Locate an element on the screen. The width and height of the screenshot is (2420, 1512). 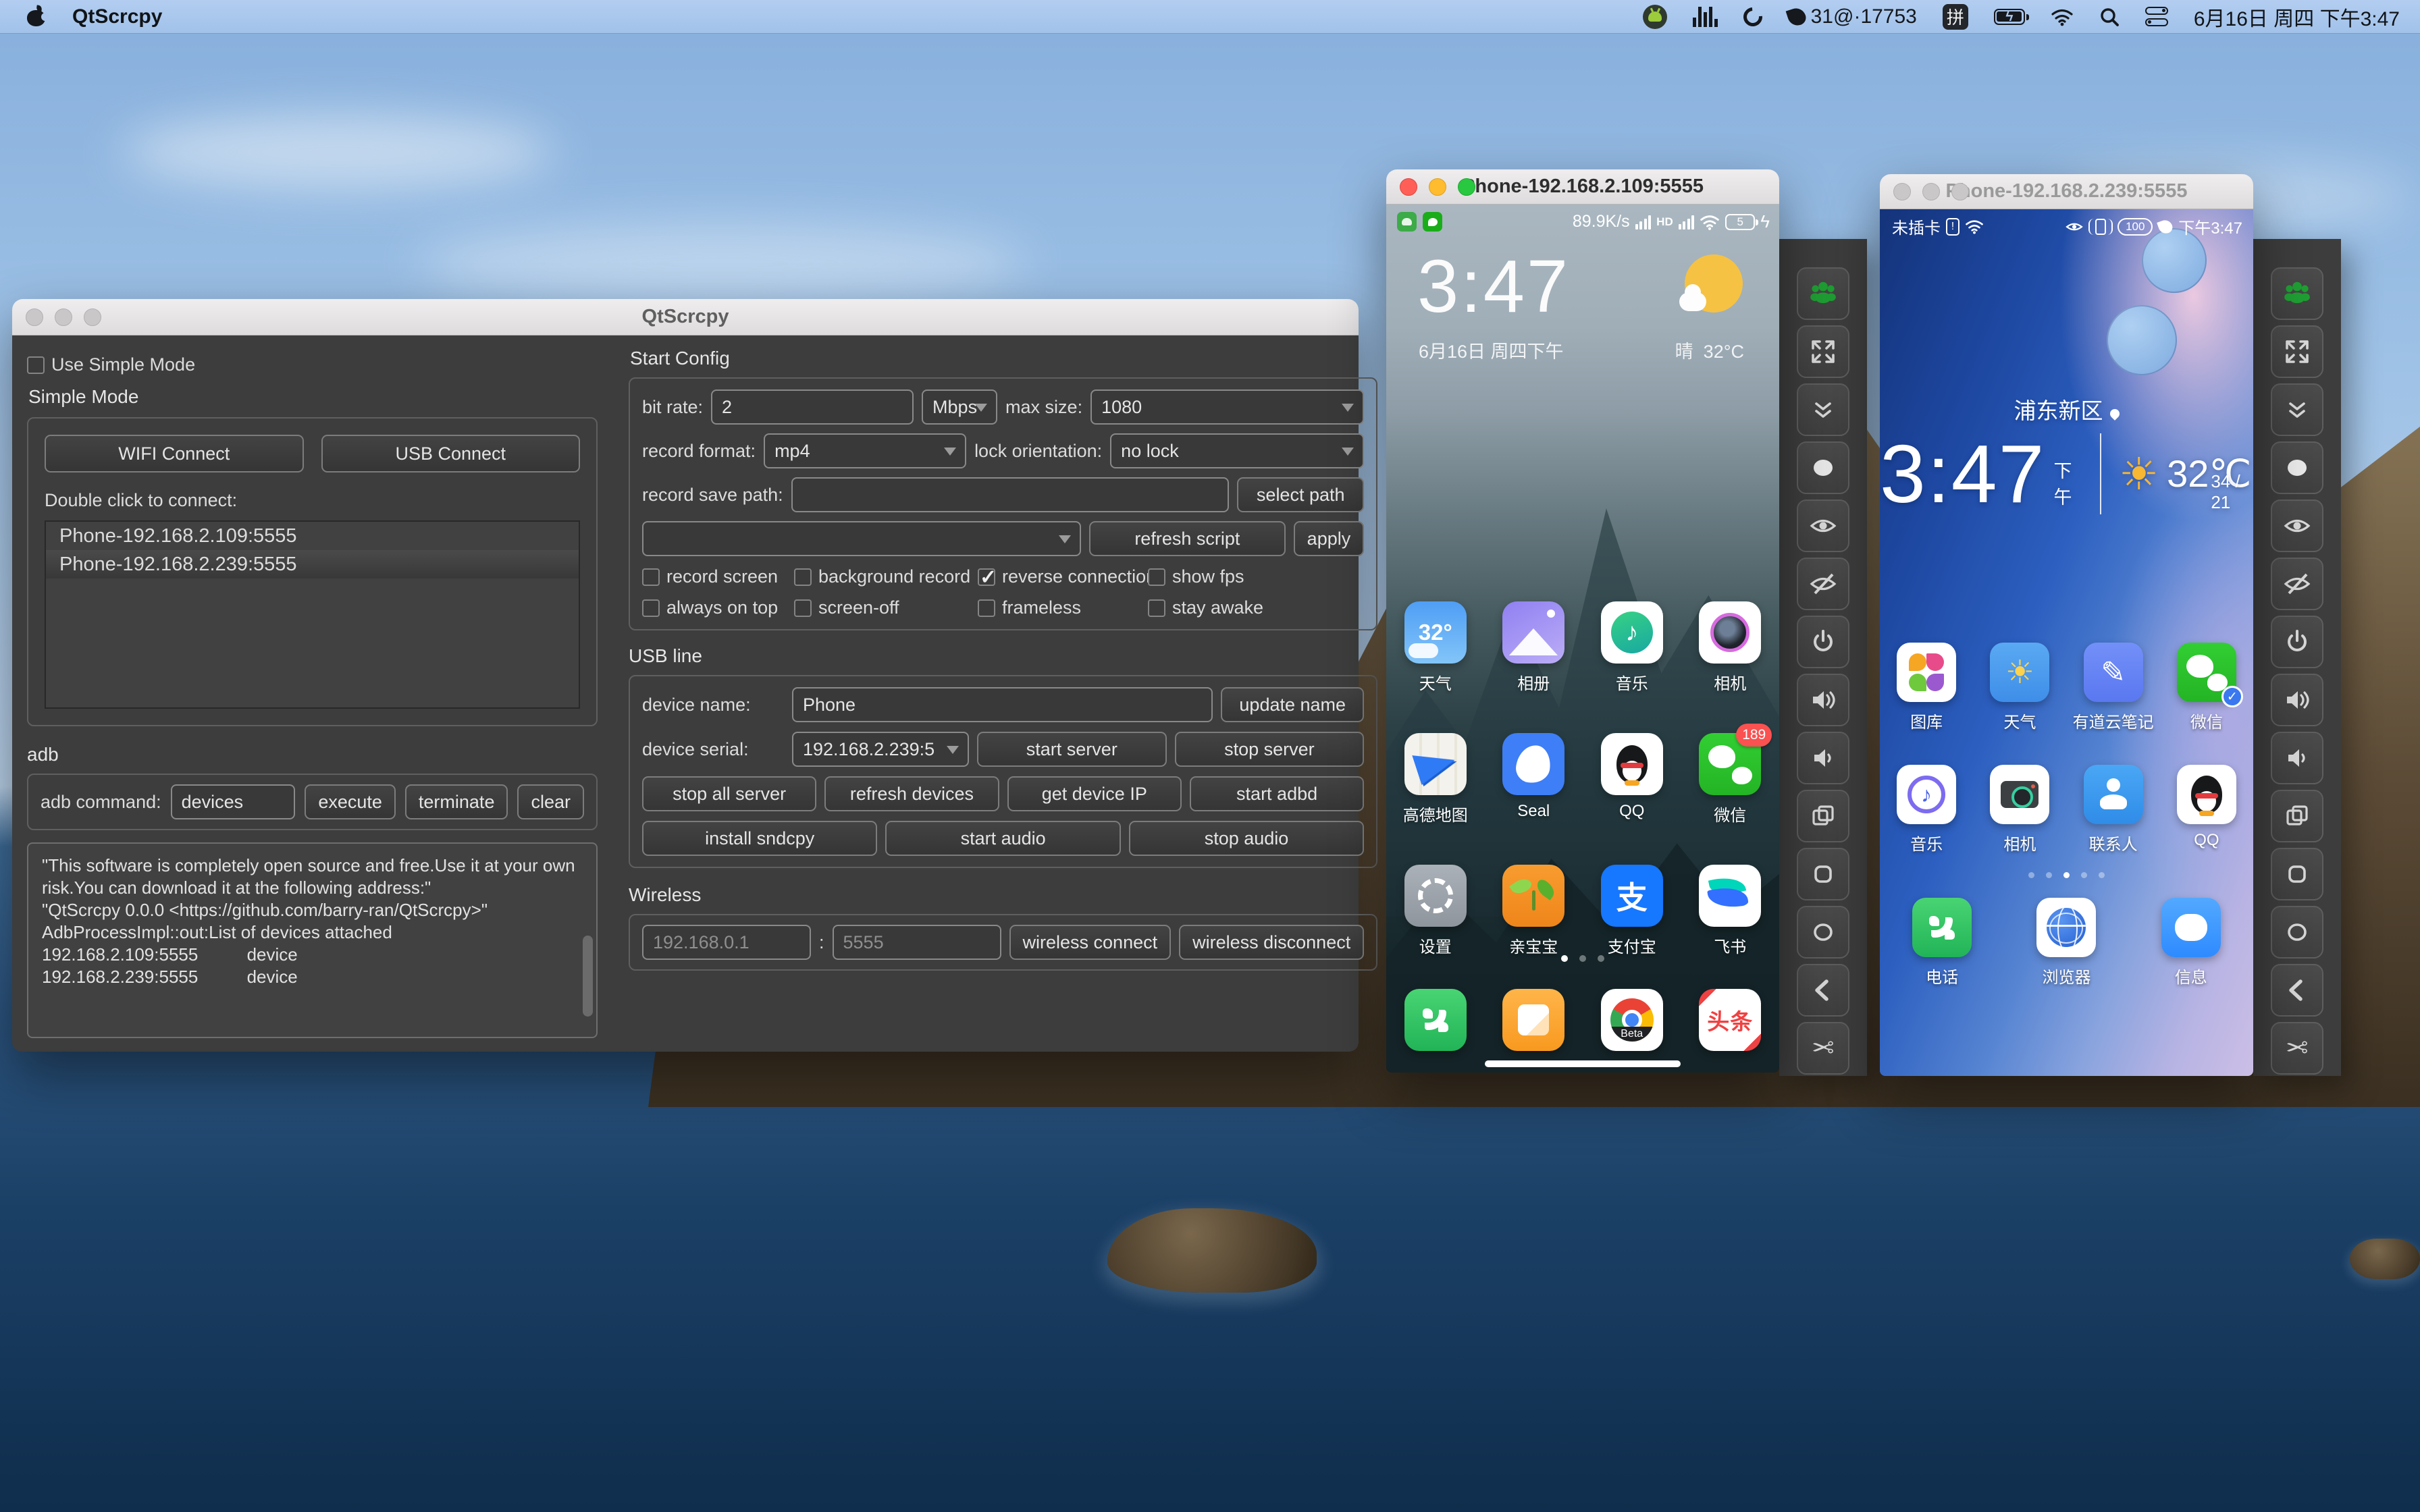
background-record-checkbox: background record is located at coordinates (886, 576).